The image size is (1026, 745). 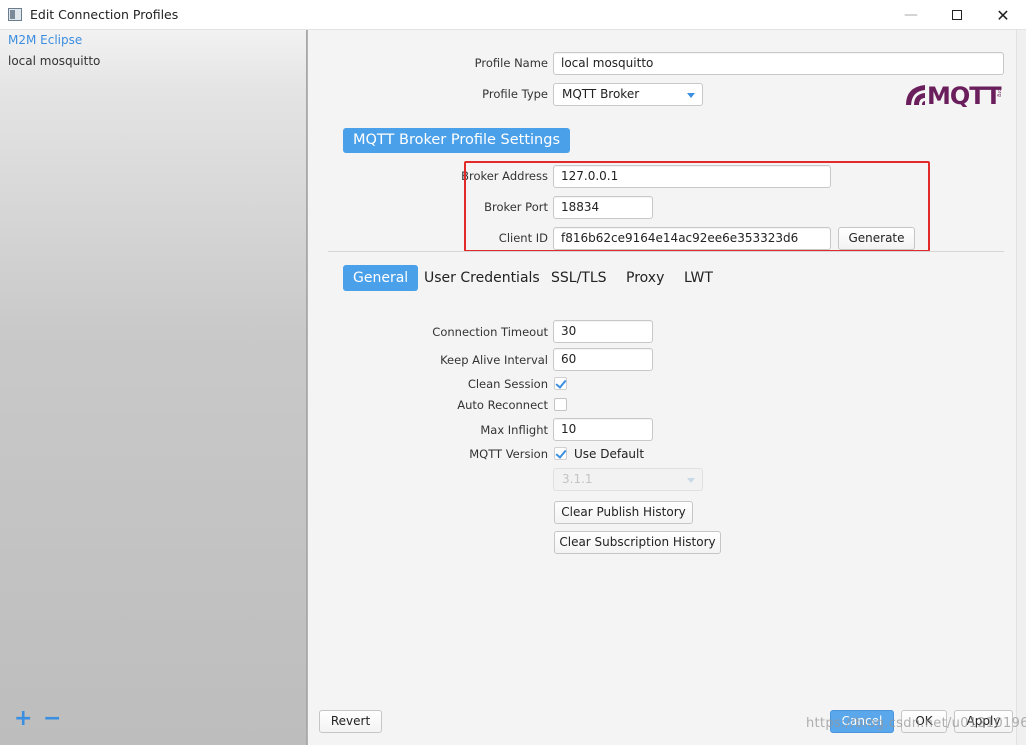 I want to click on use-default-checkbox, so click(x=560, y=453).